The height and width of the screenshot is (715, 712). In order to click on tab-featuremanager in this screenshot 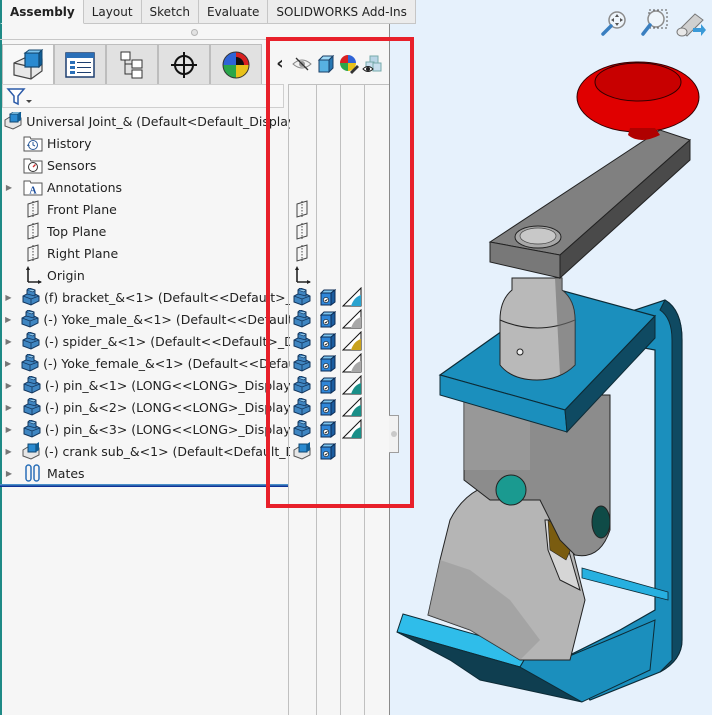, I will do `click(28, 64)`.